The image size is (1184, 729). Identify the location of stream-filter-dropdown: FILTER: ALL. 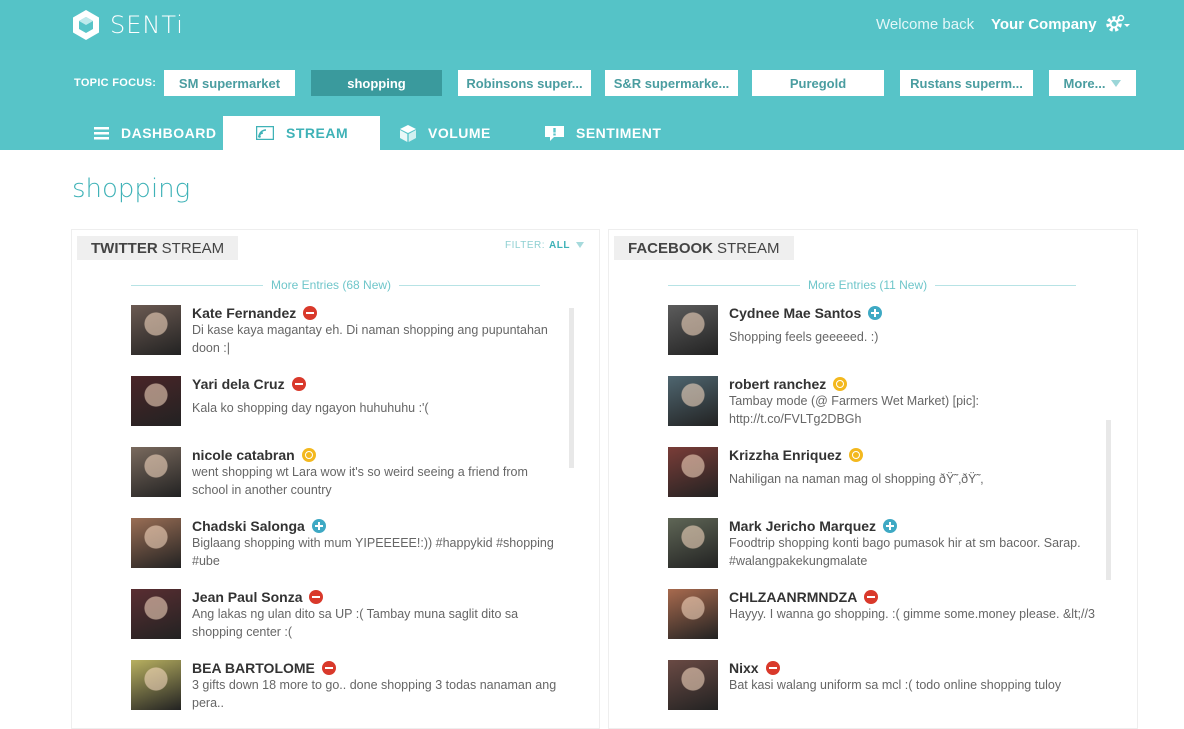
(544, 245).